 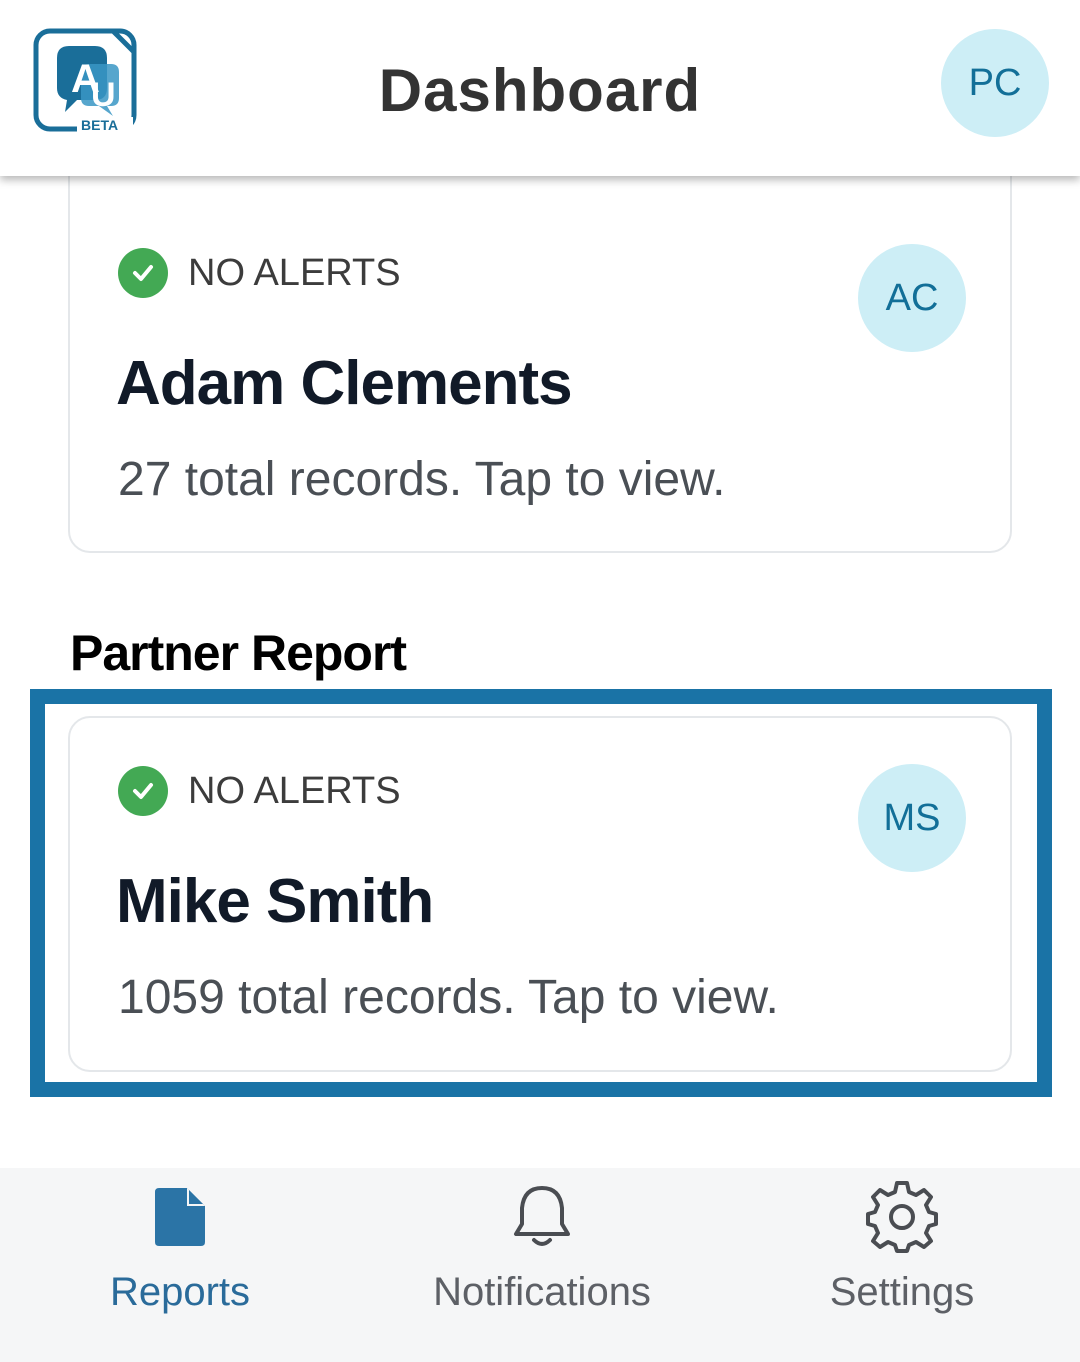 What do you see at coordinates (238, 653) in the screenshot?
I see `section-heading-partner-report: Partner Report` at bounding box center [238, 653].